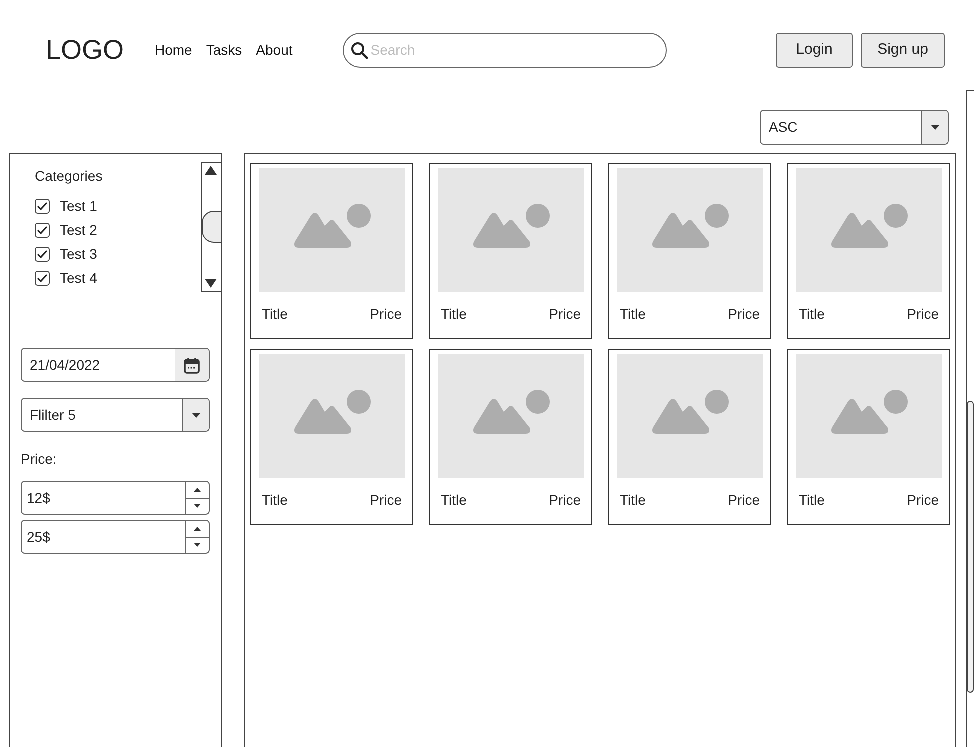 The height and width of the screenshot is (747, 974). Describe the element at coordinates (224, 50) in the screenshot. I see `nav-link: Tasks` at that location.